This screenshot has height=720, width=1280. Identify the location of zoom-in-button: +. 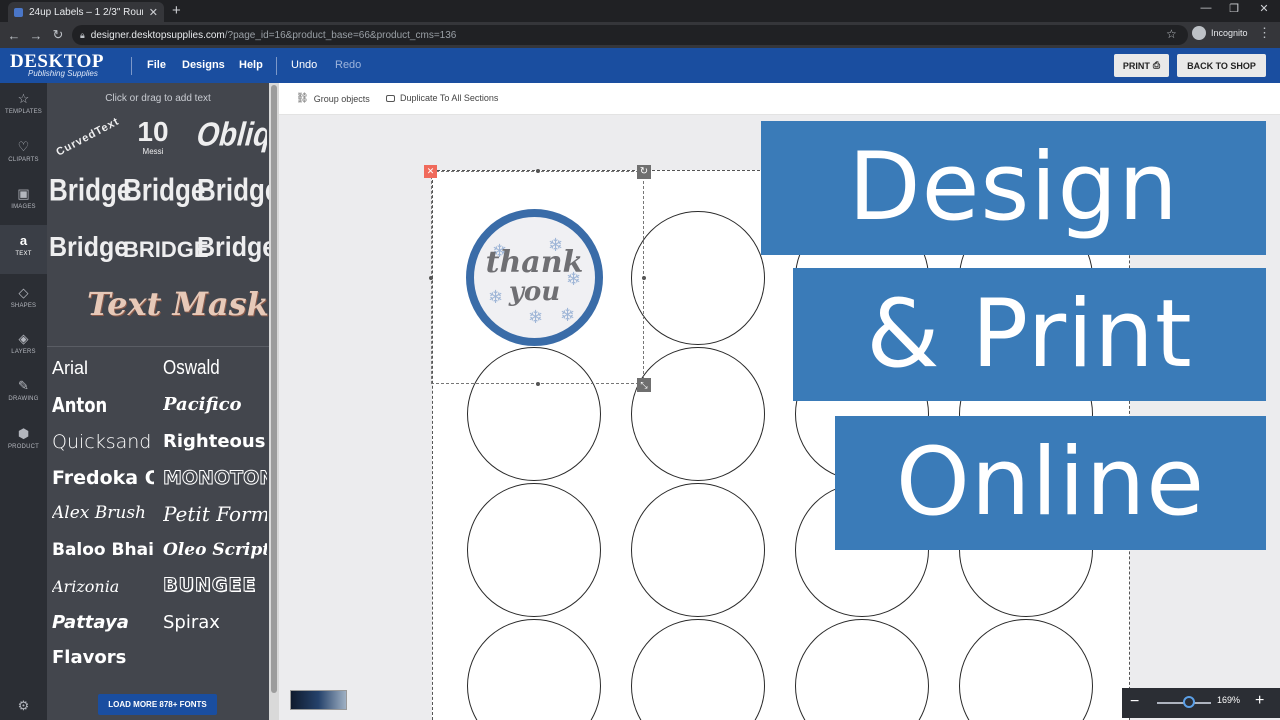
(1259, 701).